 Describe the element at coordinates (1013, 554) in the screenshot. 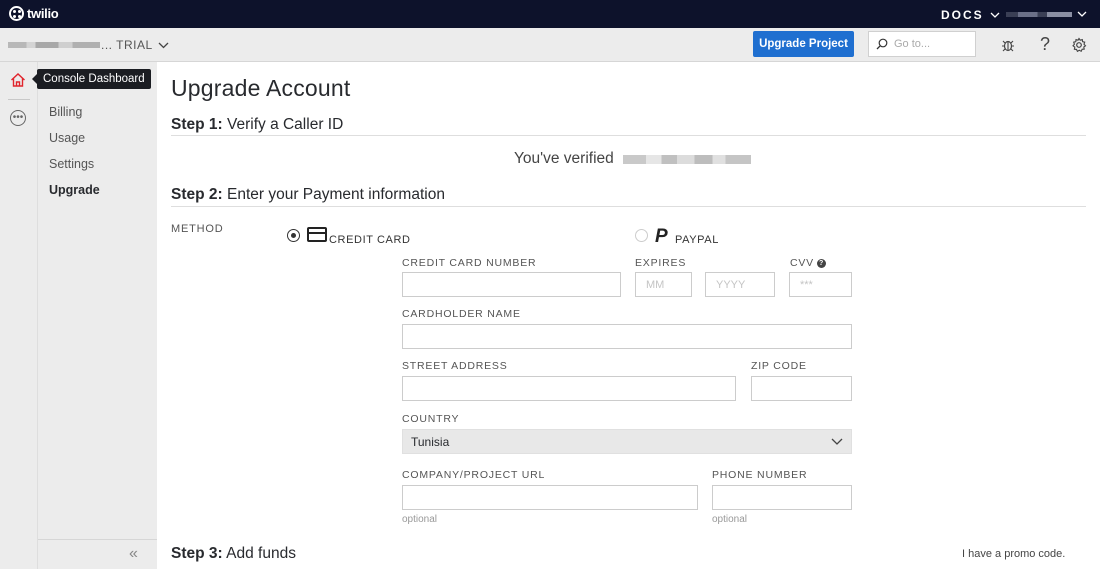

I see `promo-code-link: I have a promo code.` at that location.